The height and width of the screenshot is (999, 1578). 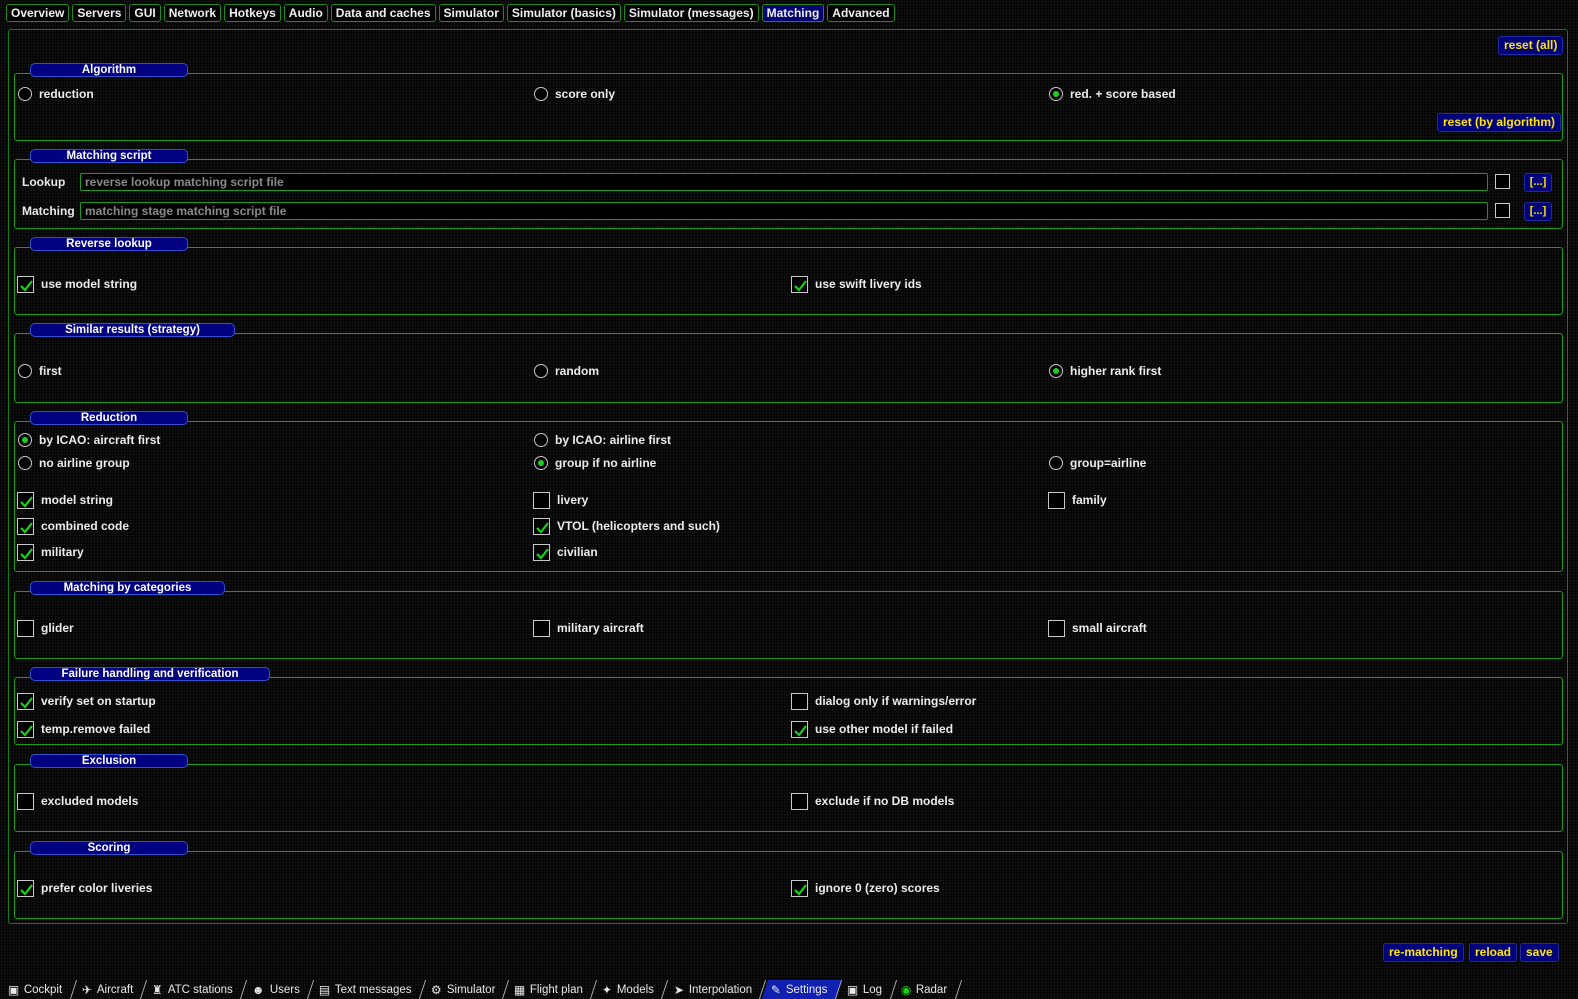 I want to click on tab-hotkeys: Hotkeys, so click(x=252, y=13).